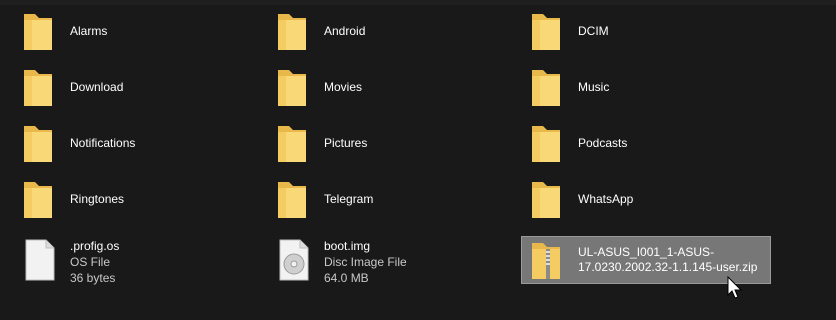  What do you see at coordinates (593, 31) in the screenshot?
I see `folder-name: DCIM` at bounding box center [593, 31].